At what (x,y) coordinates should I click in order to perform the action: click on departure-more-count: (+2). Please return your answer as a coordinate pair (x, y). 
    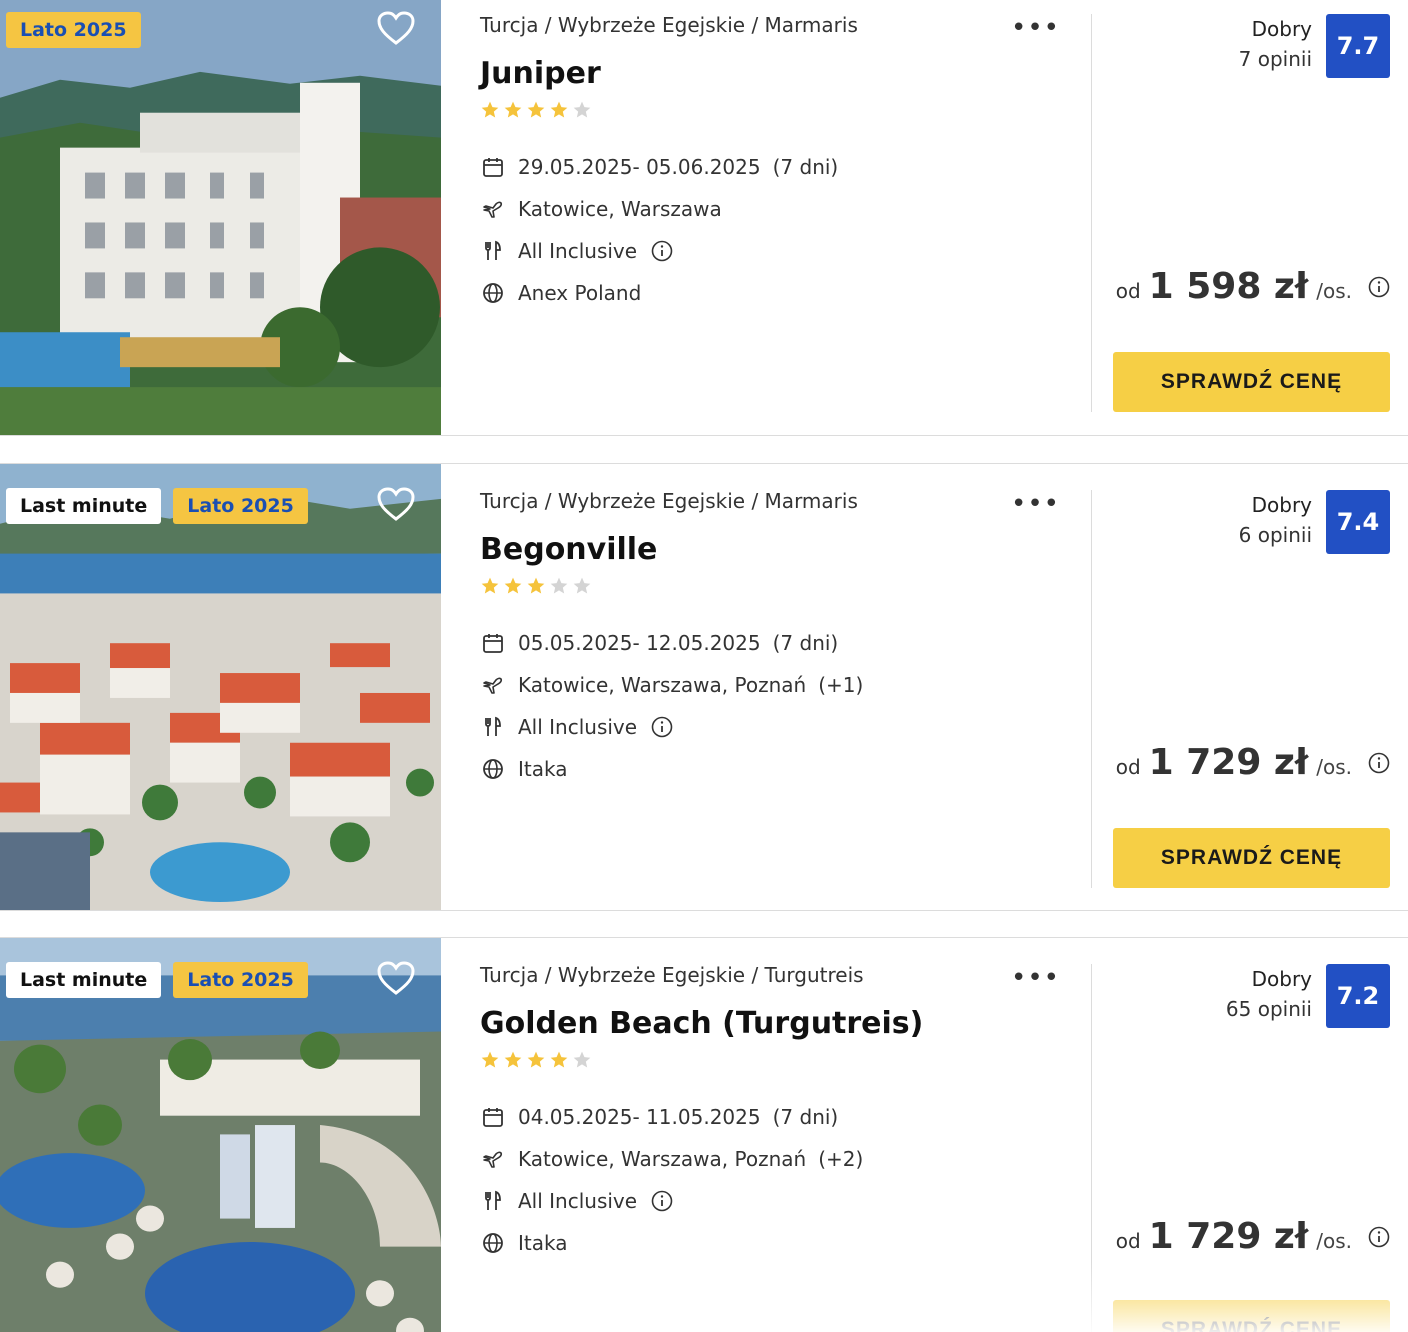
    Looking at the image, I should click on (840, 1159).